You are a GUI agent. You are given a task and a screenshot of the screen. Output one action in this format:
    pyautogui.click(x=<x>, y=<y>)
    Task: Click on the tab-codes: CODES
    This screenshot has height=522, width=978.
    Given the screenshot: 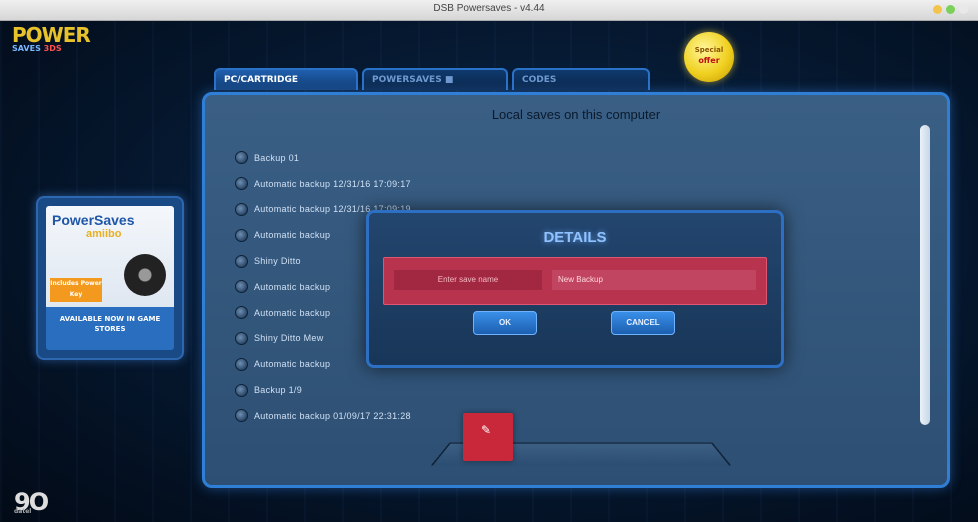 What is the action you would take?
    pyautogui.click(x=581, y=79)
    